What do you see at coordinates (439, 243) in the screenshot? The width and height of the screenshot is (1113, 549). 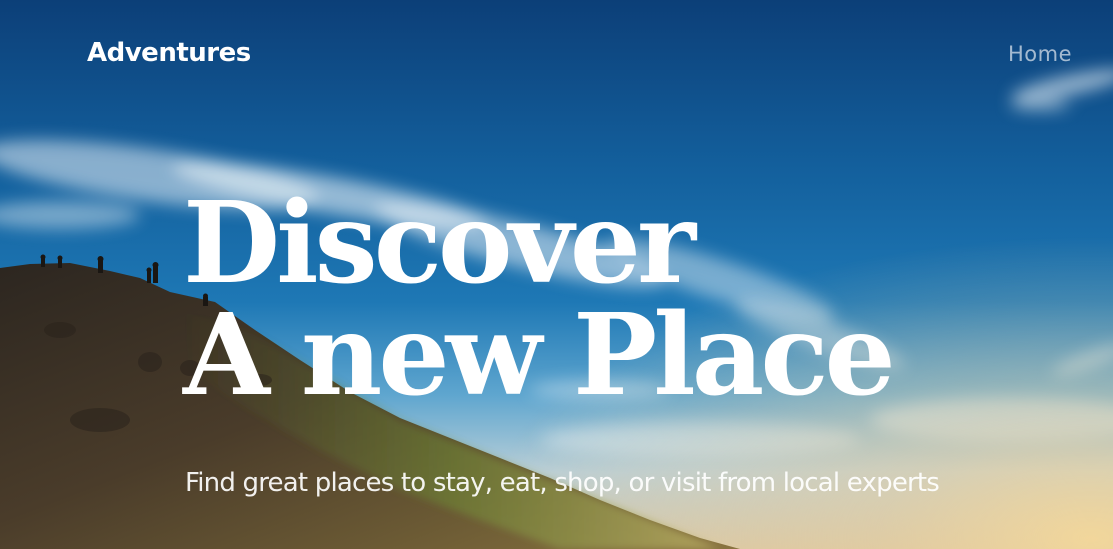 I see `hero-headline-line1: Discover` at bounding box center [439, 243].